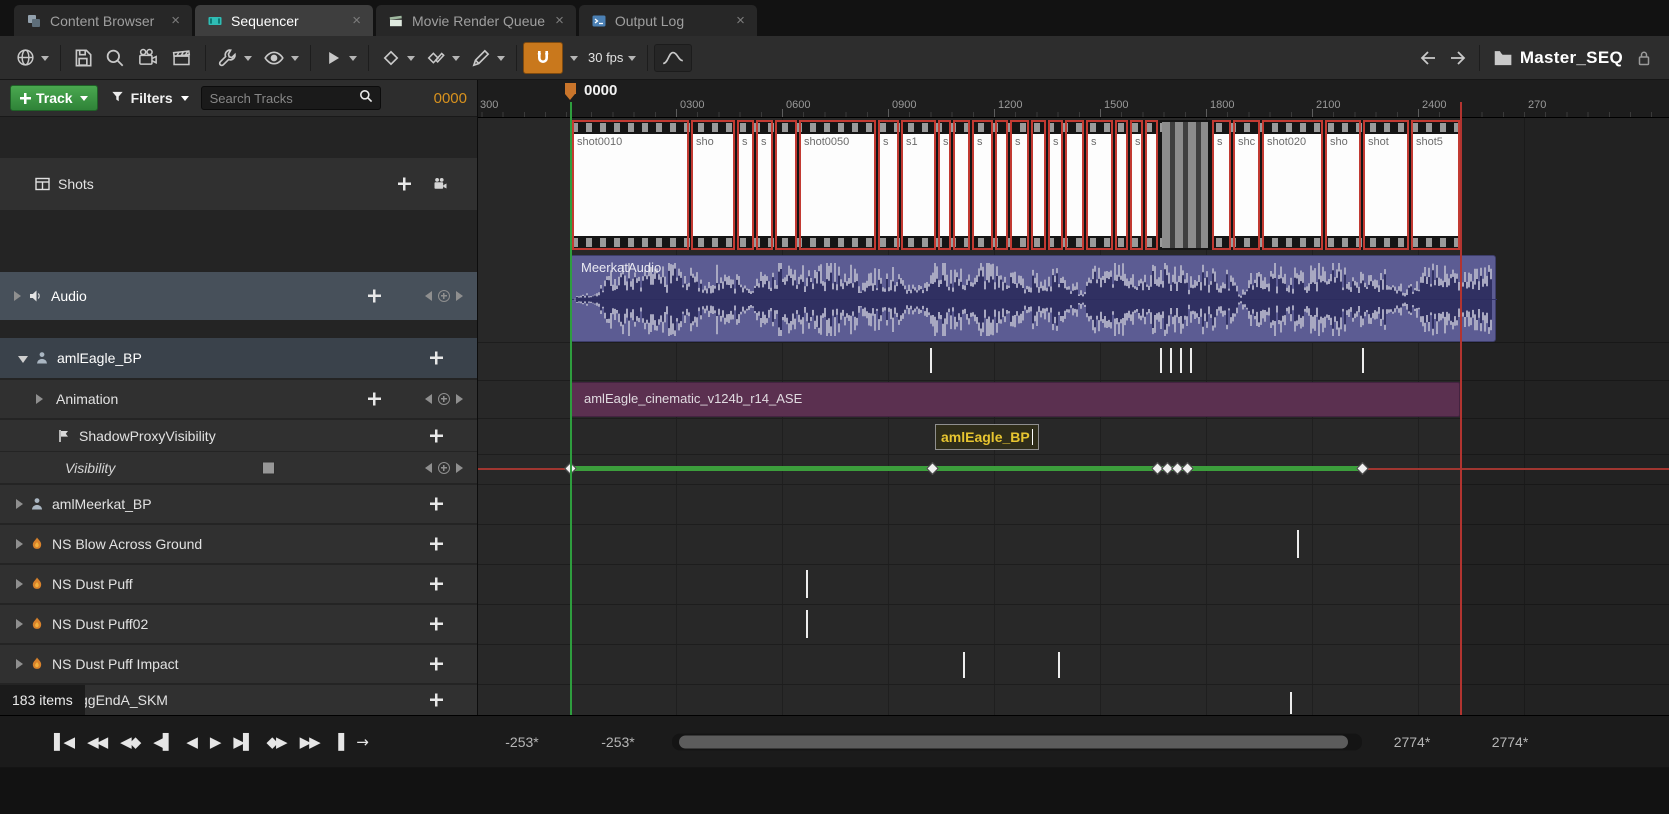 This screenshot has height=814, width=1669. Describe the element at coordinates (275, 742) in the screenshot. I see `next-keyframe-button: ◆▶` at that location.